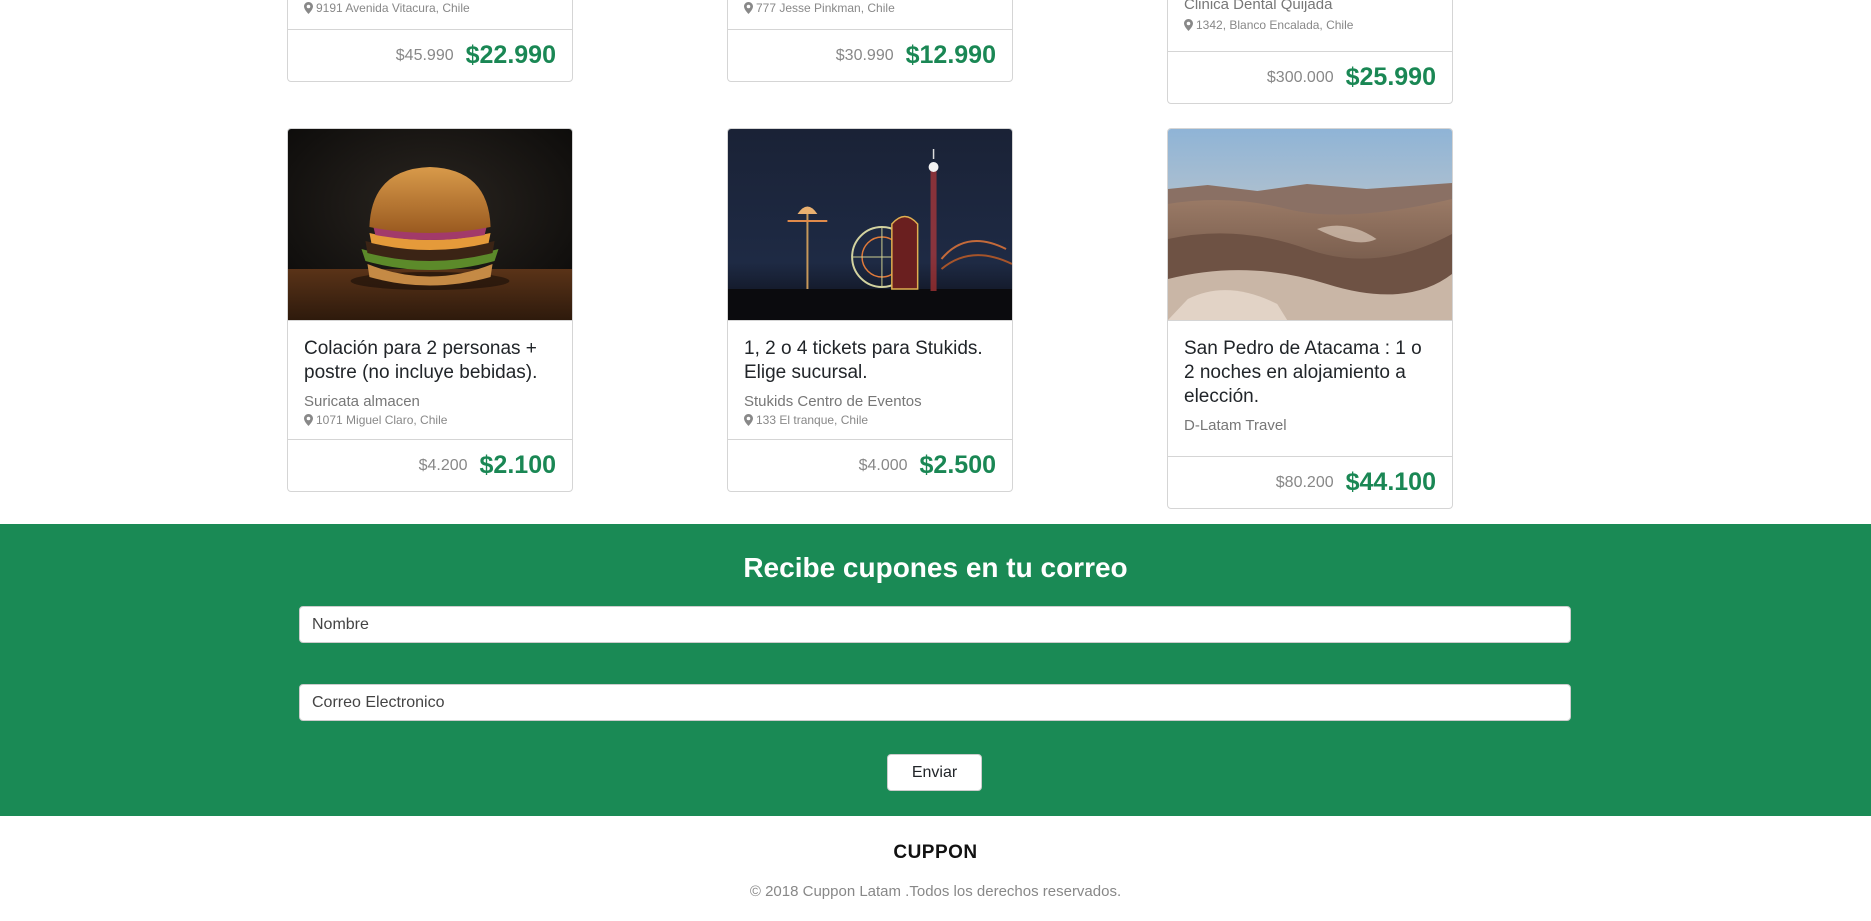 The height and width of the screenshot is (921, 1871). I want to click on card-address: 133 El tranque, Chile, so click(870, 420).